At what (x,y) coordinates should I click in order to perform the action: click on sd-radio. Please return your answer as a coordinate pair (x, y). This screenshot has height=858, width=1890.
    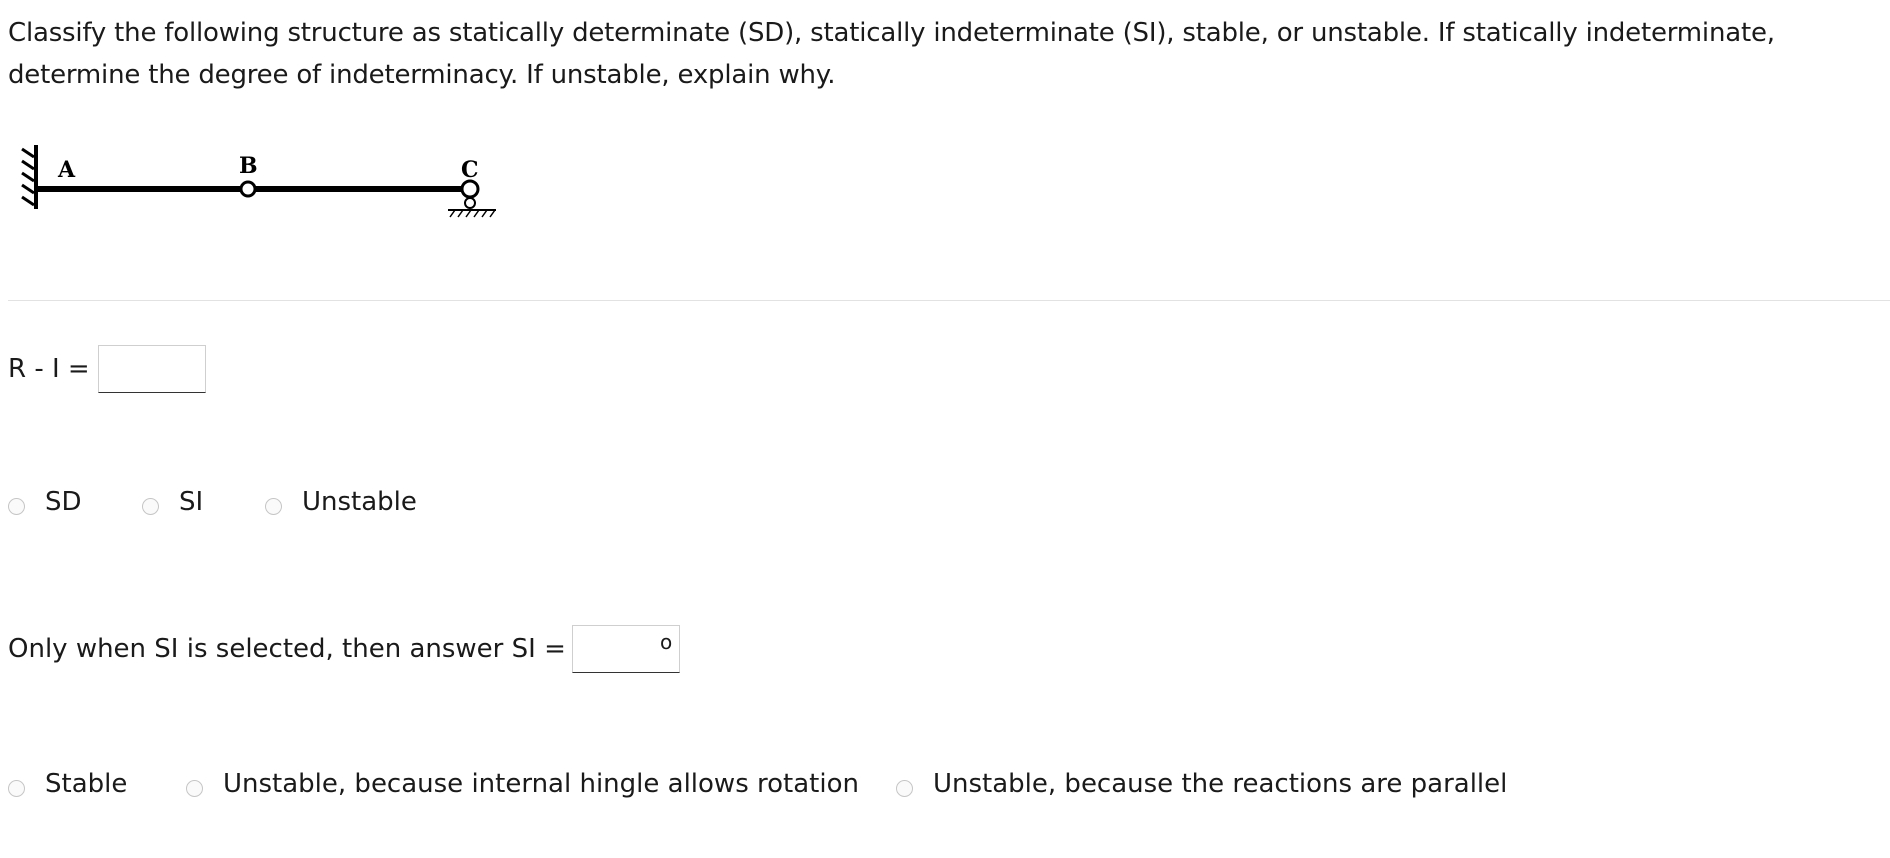
    Looking at the image, I should click on (16, 506).